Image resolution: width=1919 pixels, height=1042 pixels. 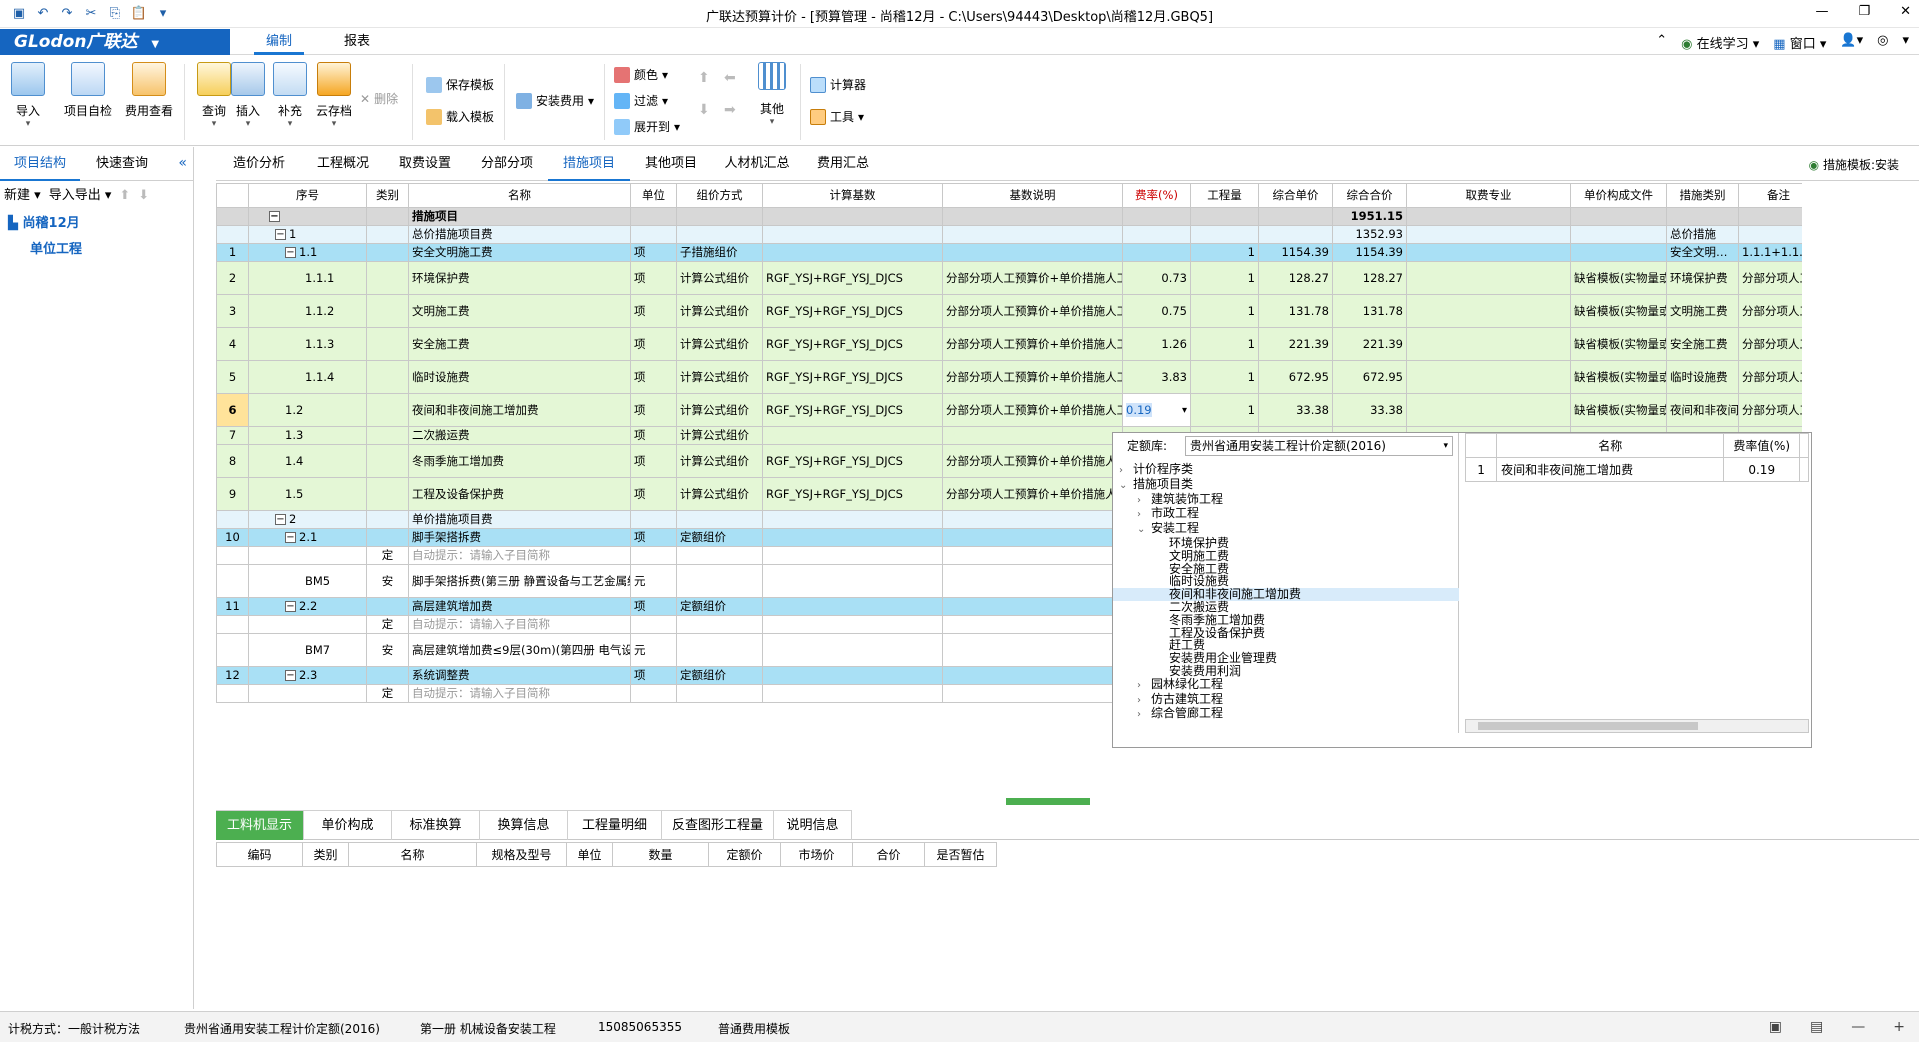 I want to click on cell-code: BM7, so click(x=307, y=650).